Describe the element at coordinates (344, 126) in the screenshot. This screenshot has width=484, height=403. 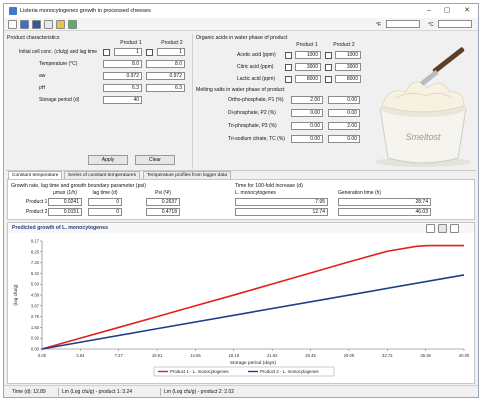
I see `tri-phosphate-input-2: 2.00` at that location.